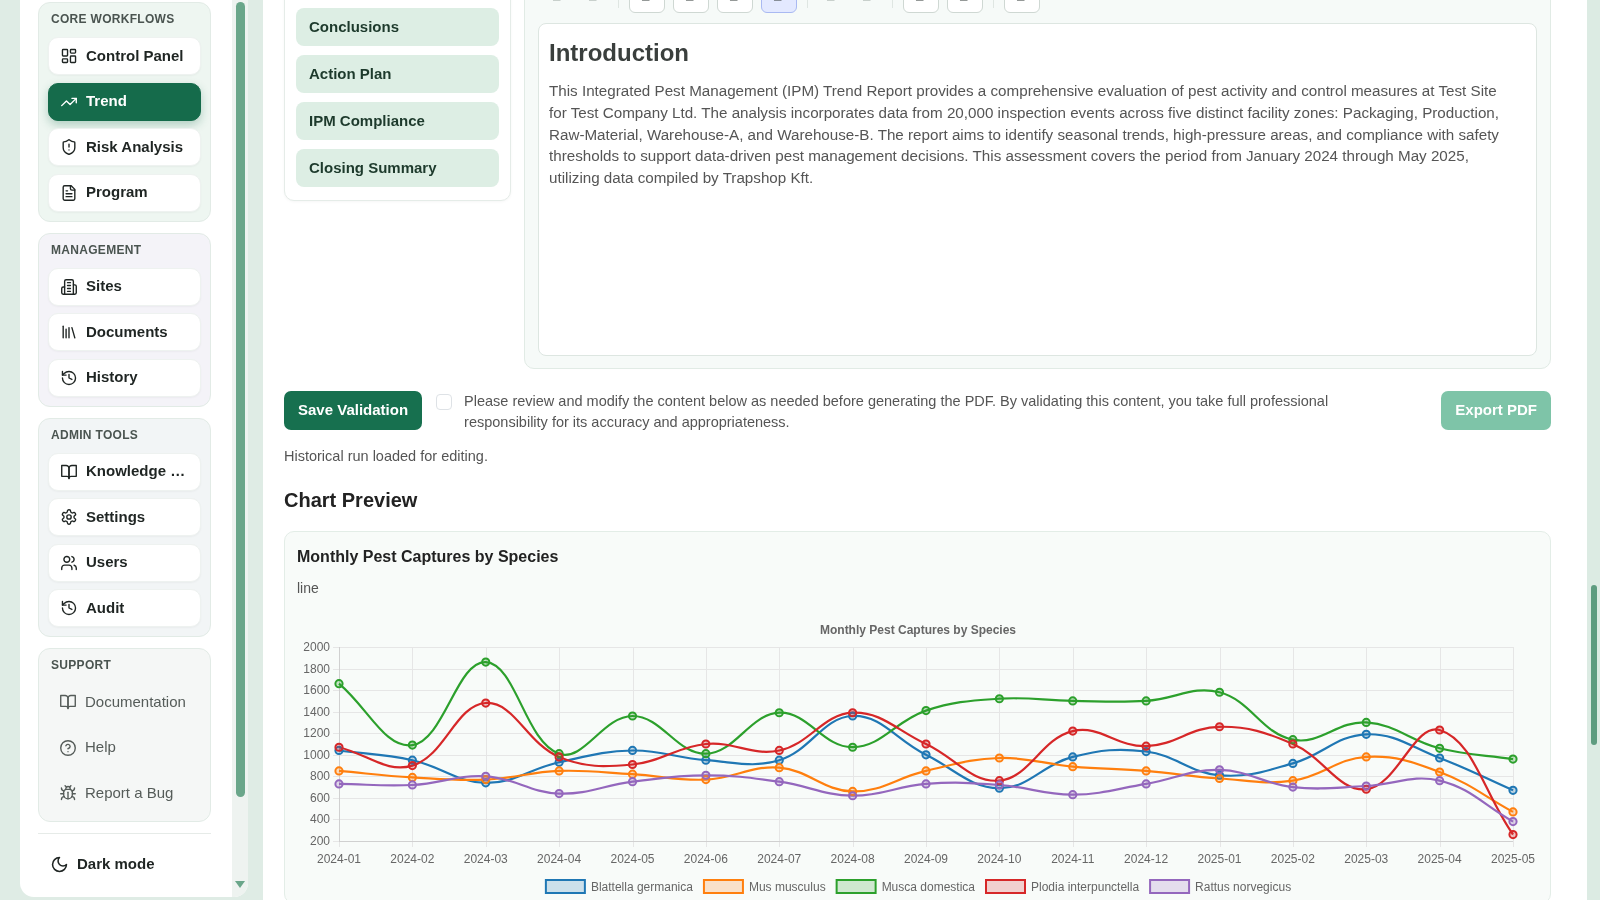  I want to click on sidebar-item: Sites, so click(124, 286).